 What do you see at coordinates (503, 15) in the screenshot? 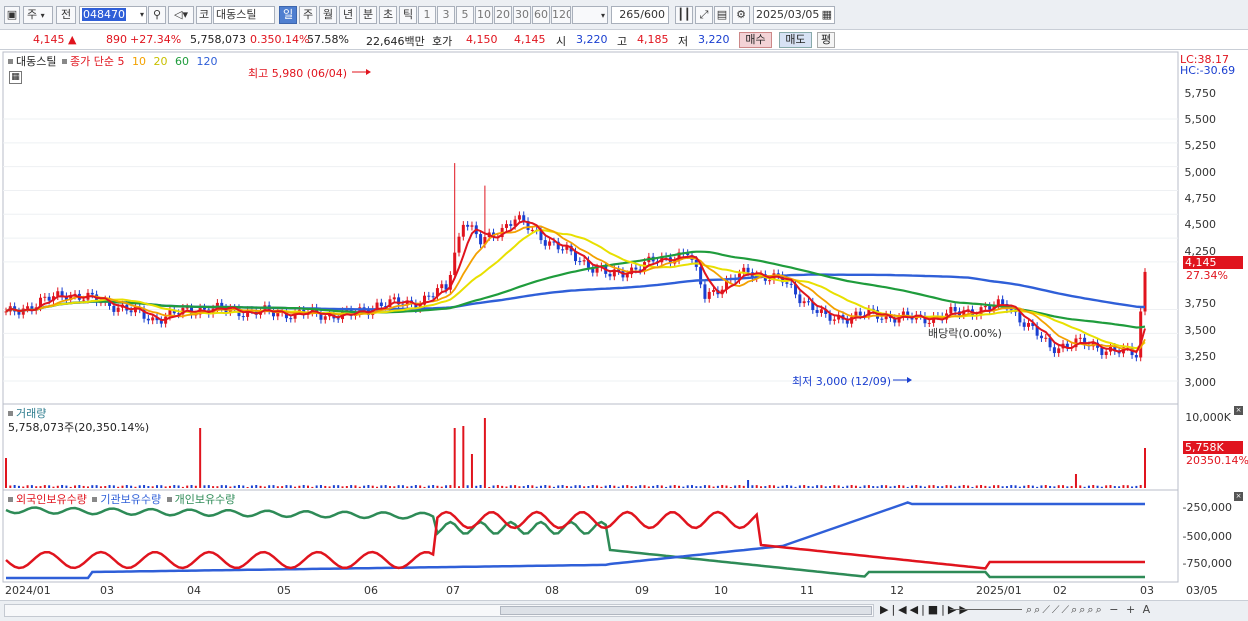
I see `interval-20: 20` at bounding box center [503, 15].